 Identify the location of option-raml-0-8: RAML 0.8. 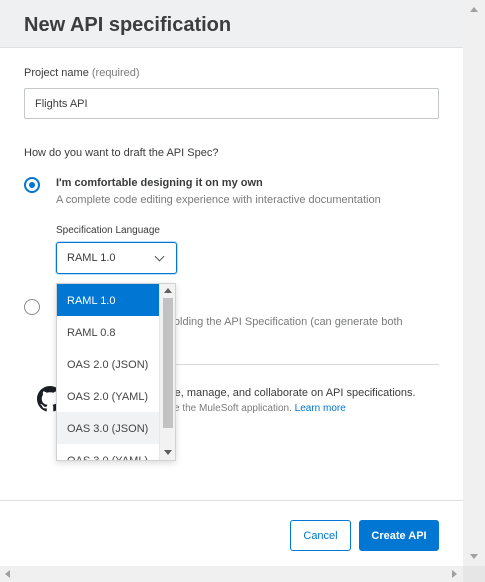
(108, 332).